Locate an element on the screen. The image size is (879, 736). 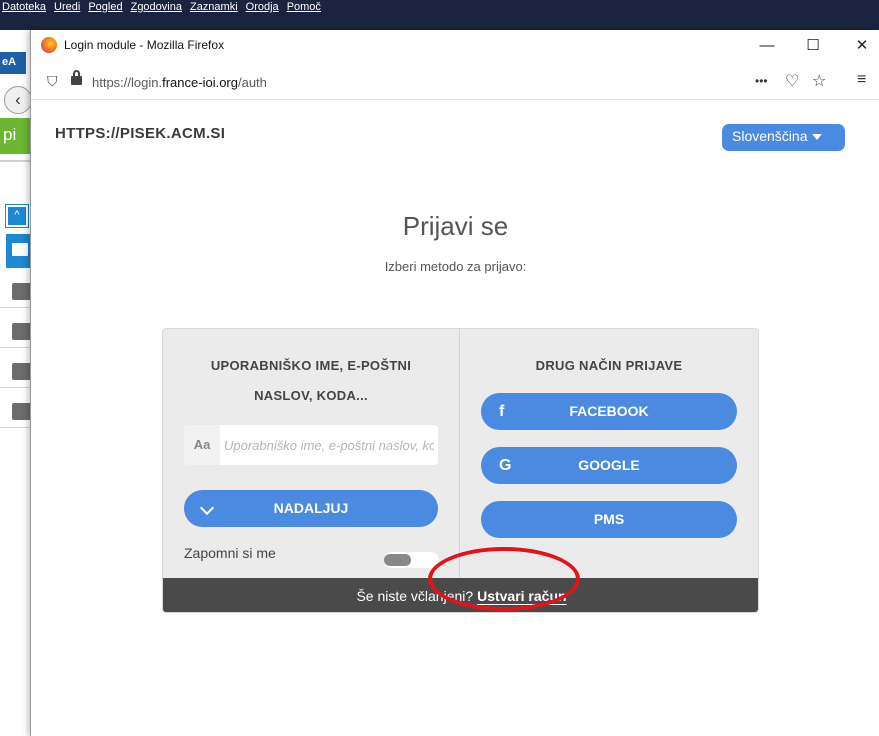
facebook-label: FACEBOOK is located at coordinates (609, 411).